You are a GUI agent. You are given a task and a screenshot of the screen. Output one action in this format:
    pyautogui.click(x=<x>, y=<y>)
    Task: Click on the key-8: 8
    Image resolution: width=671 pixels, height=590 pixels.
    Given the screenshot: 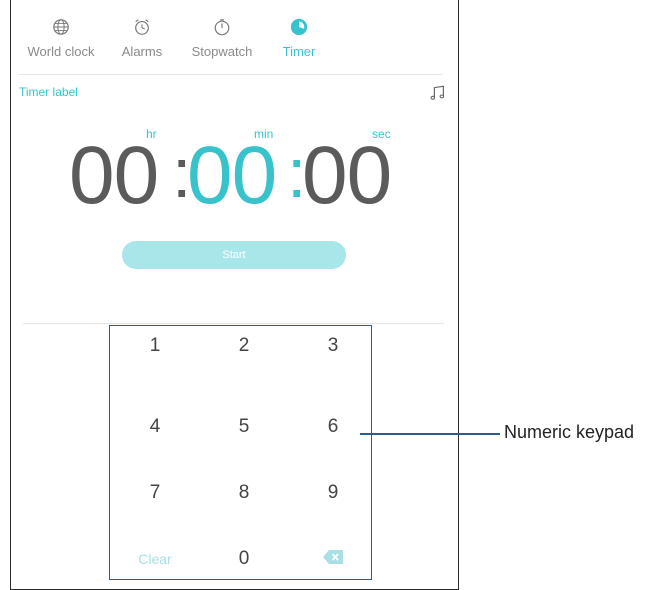 What is the action you would take?
    pyautogui.click(x=244, y=493)
    